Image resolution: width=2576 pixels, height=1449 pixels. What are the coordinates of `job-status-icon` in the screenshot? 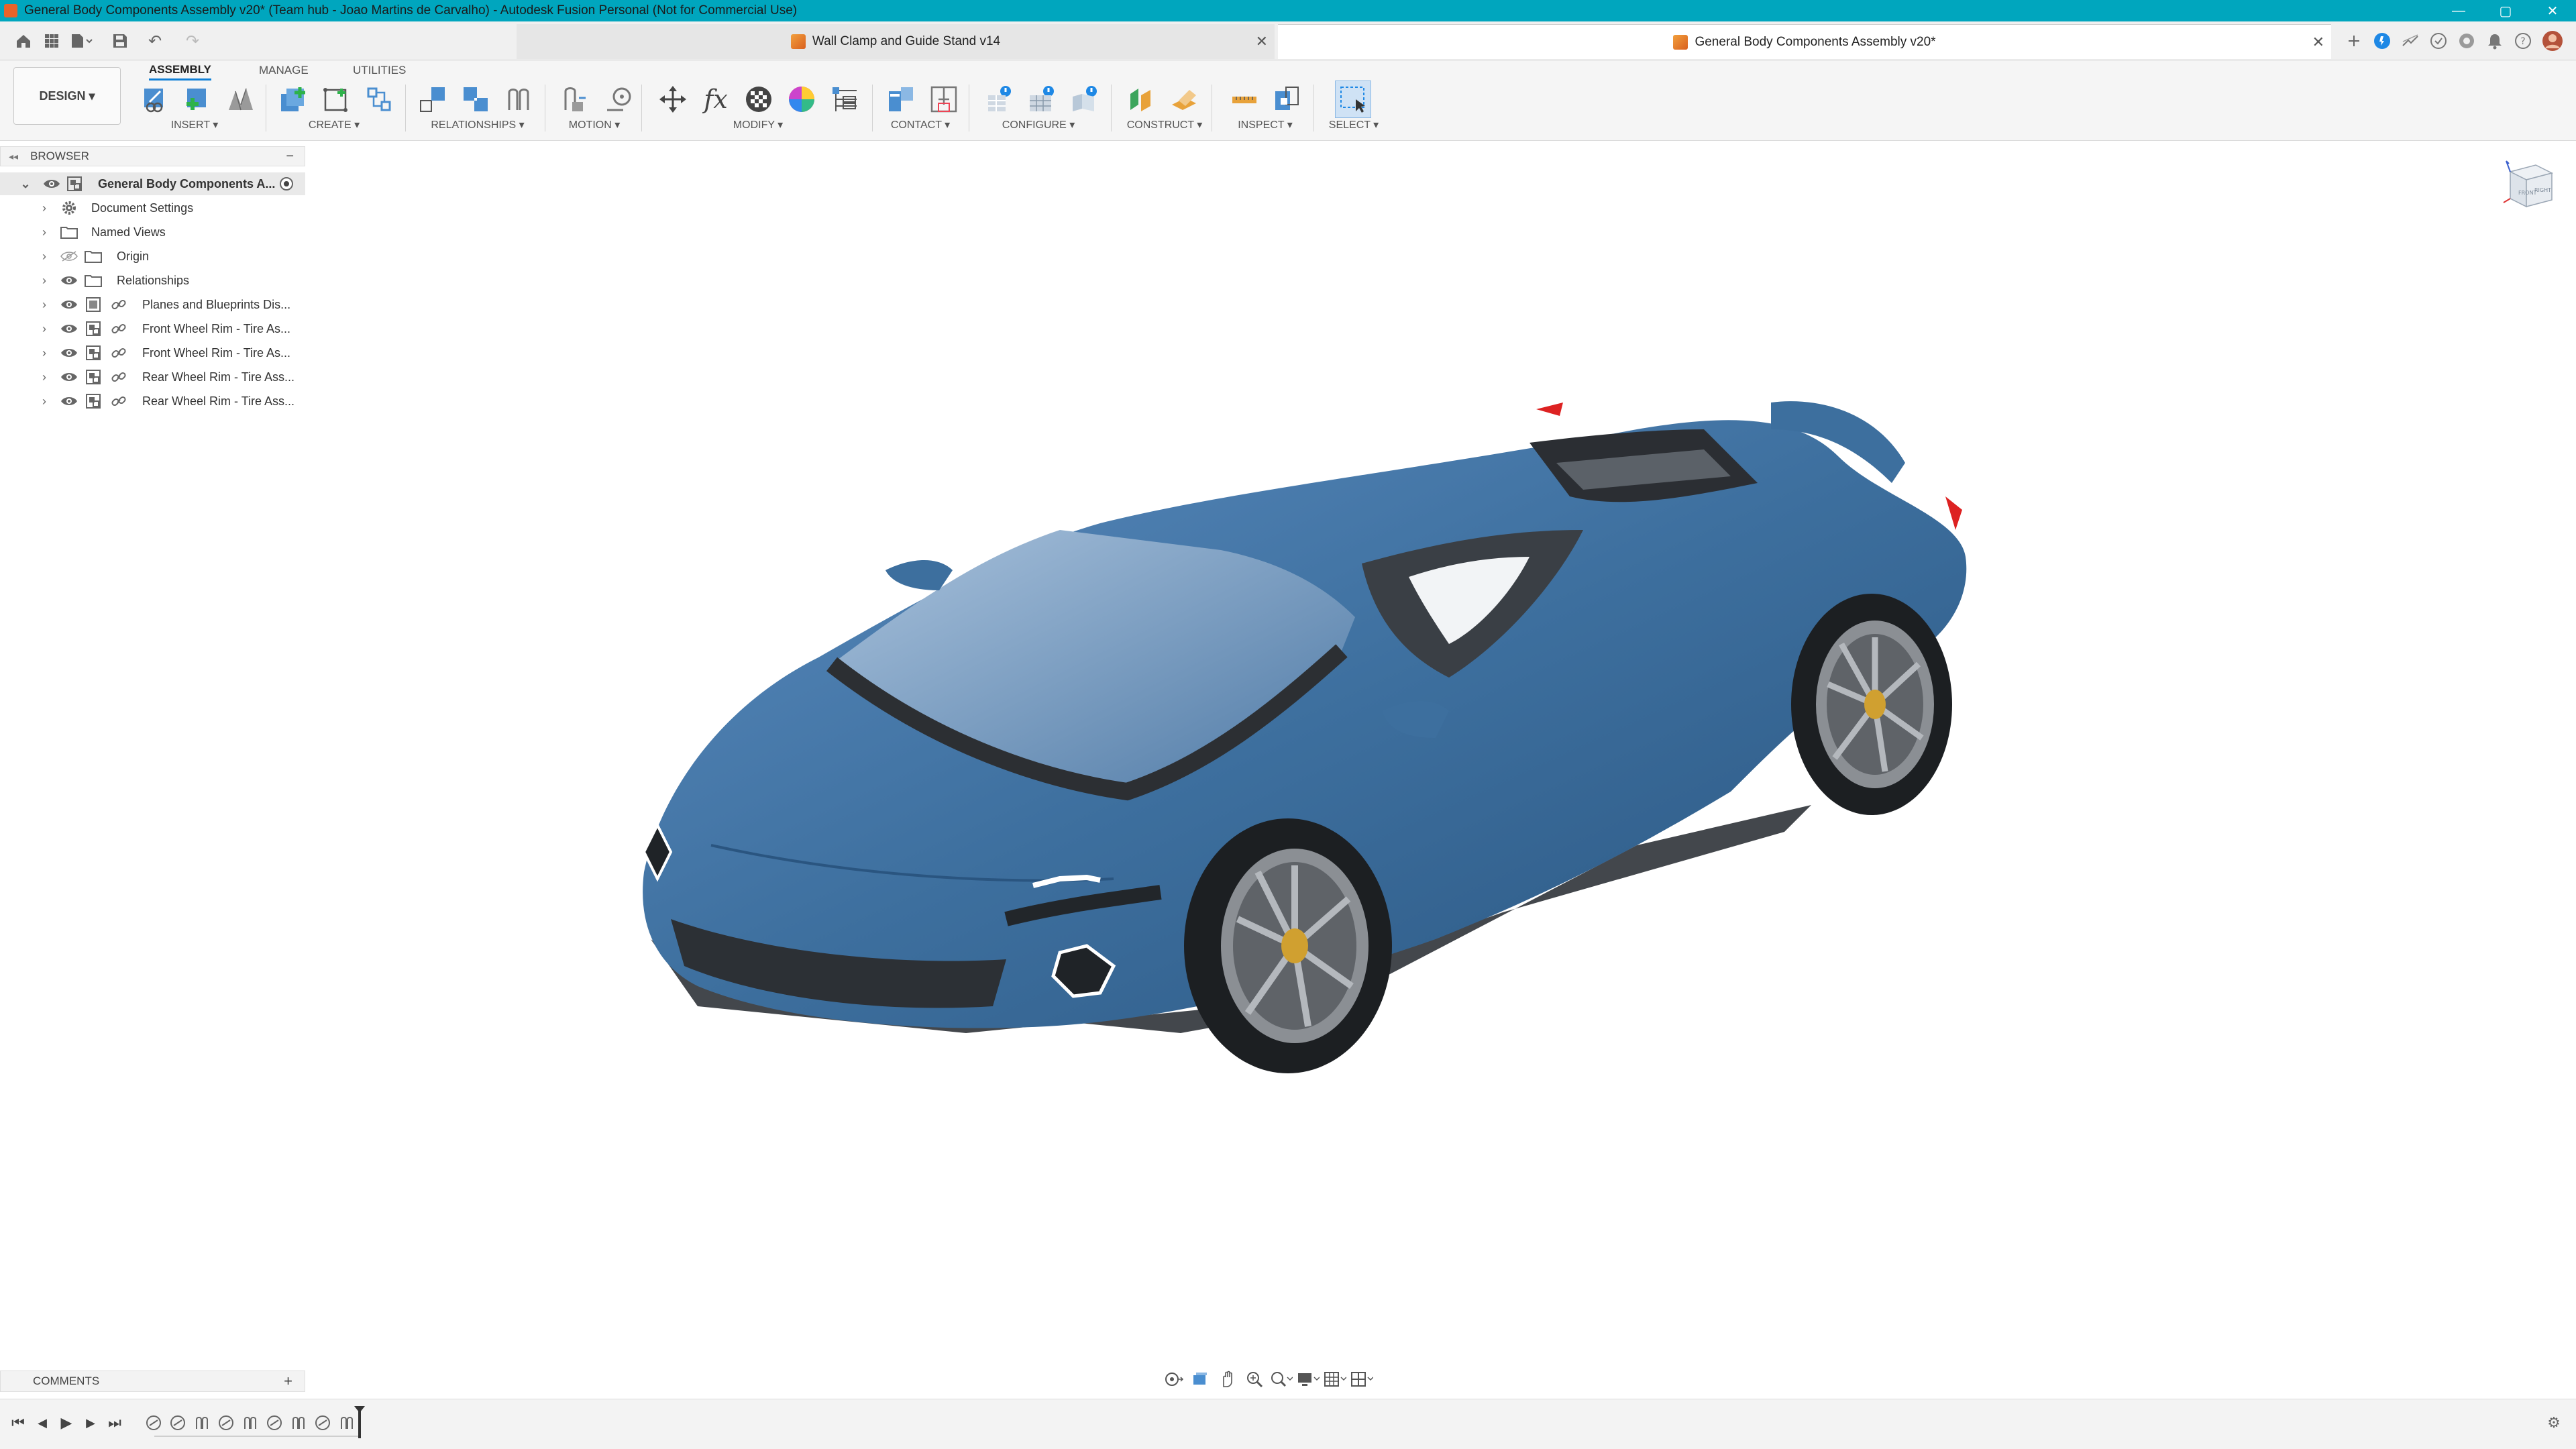 It's located at (2410, 41).